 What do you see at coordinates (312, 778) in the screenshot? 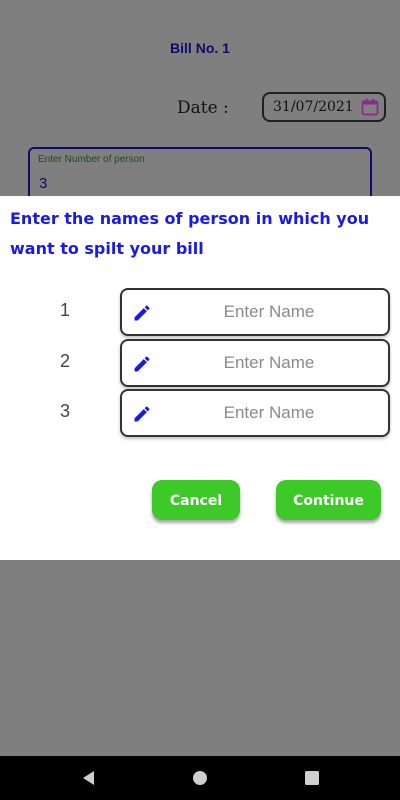
I see `recents-square-icon` at bounding box center [312, 778].